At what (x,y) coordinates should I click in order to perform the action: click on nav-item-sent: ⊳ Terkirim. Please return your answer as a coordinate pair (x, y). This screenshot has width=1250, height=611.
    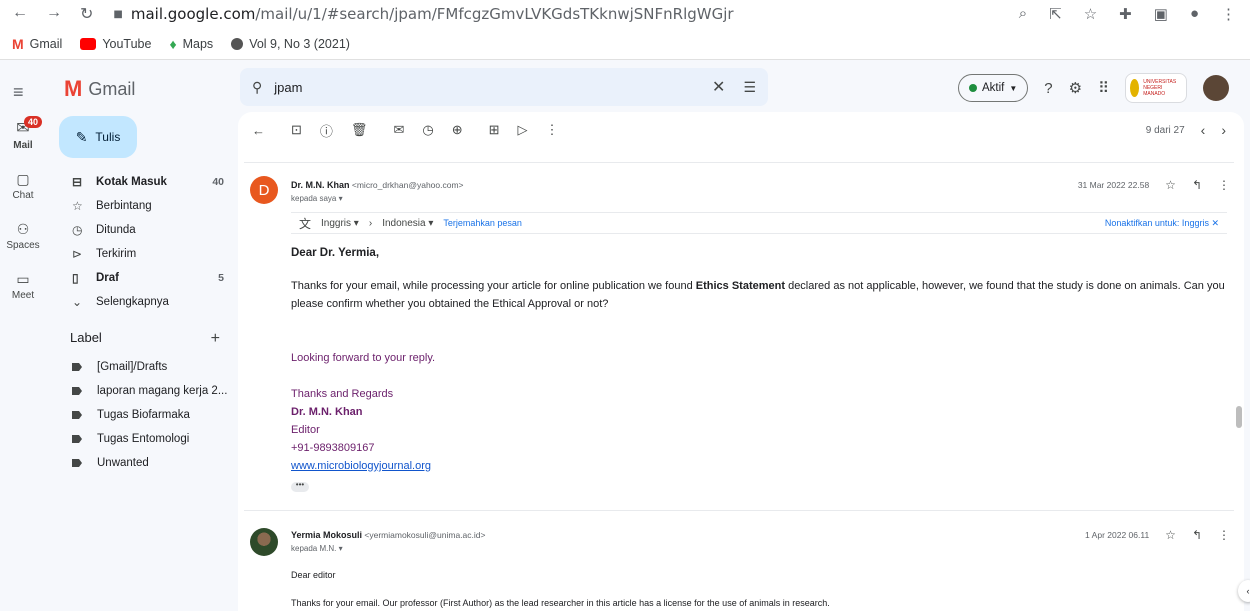
    Looking at the image, I should click on (145, 254).